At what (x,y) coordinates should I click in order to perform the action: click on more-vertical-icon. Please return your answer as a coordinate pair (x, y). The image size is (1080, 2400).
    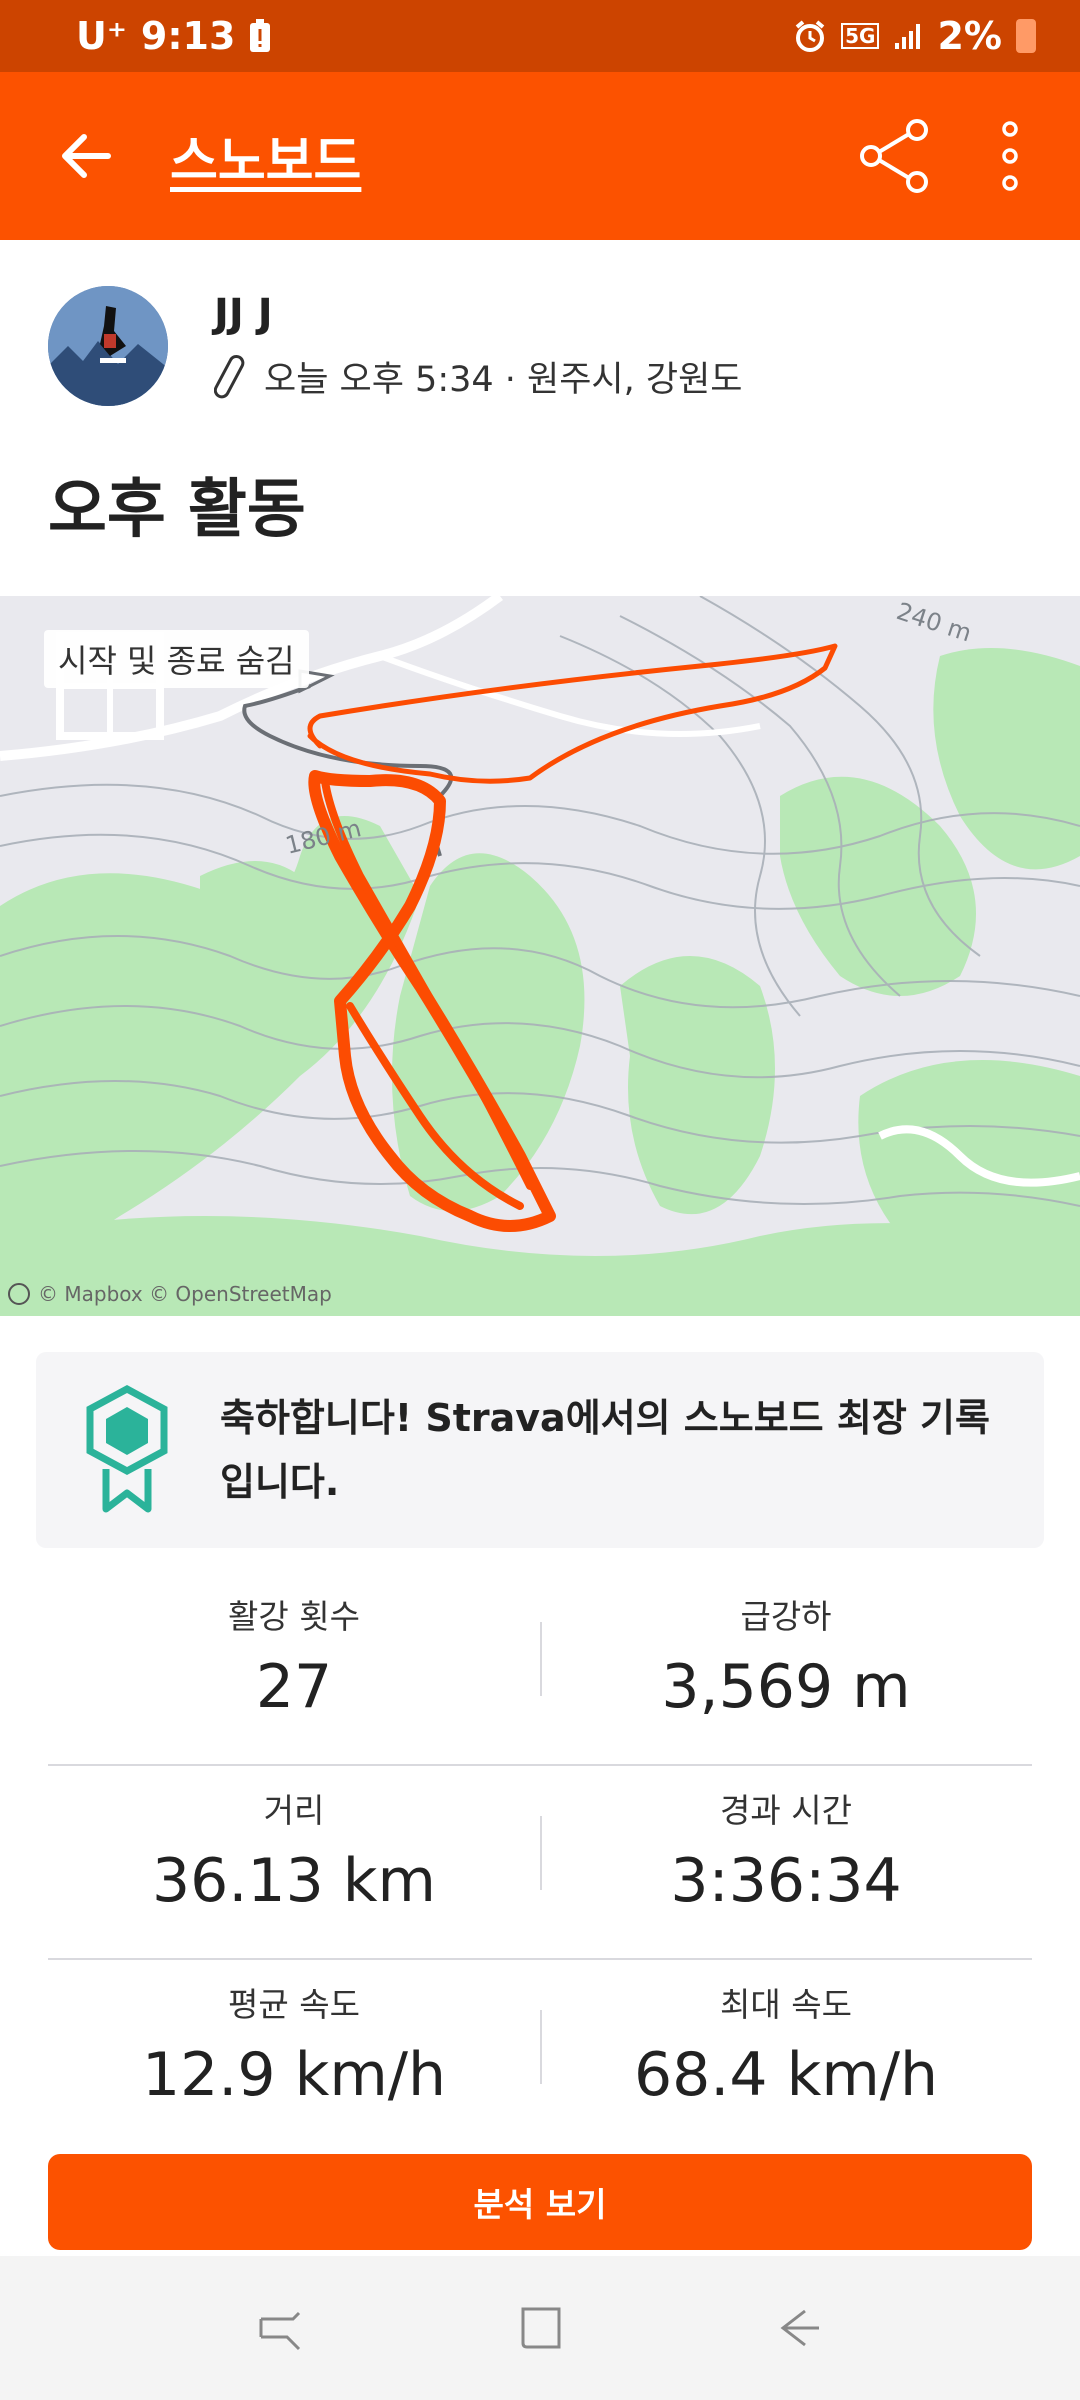
    Looking at the image, I should click on (1010, 156).